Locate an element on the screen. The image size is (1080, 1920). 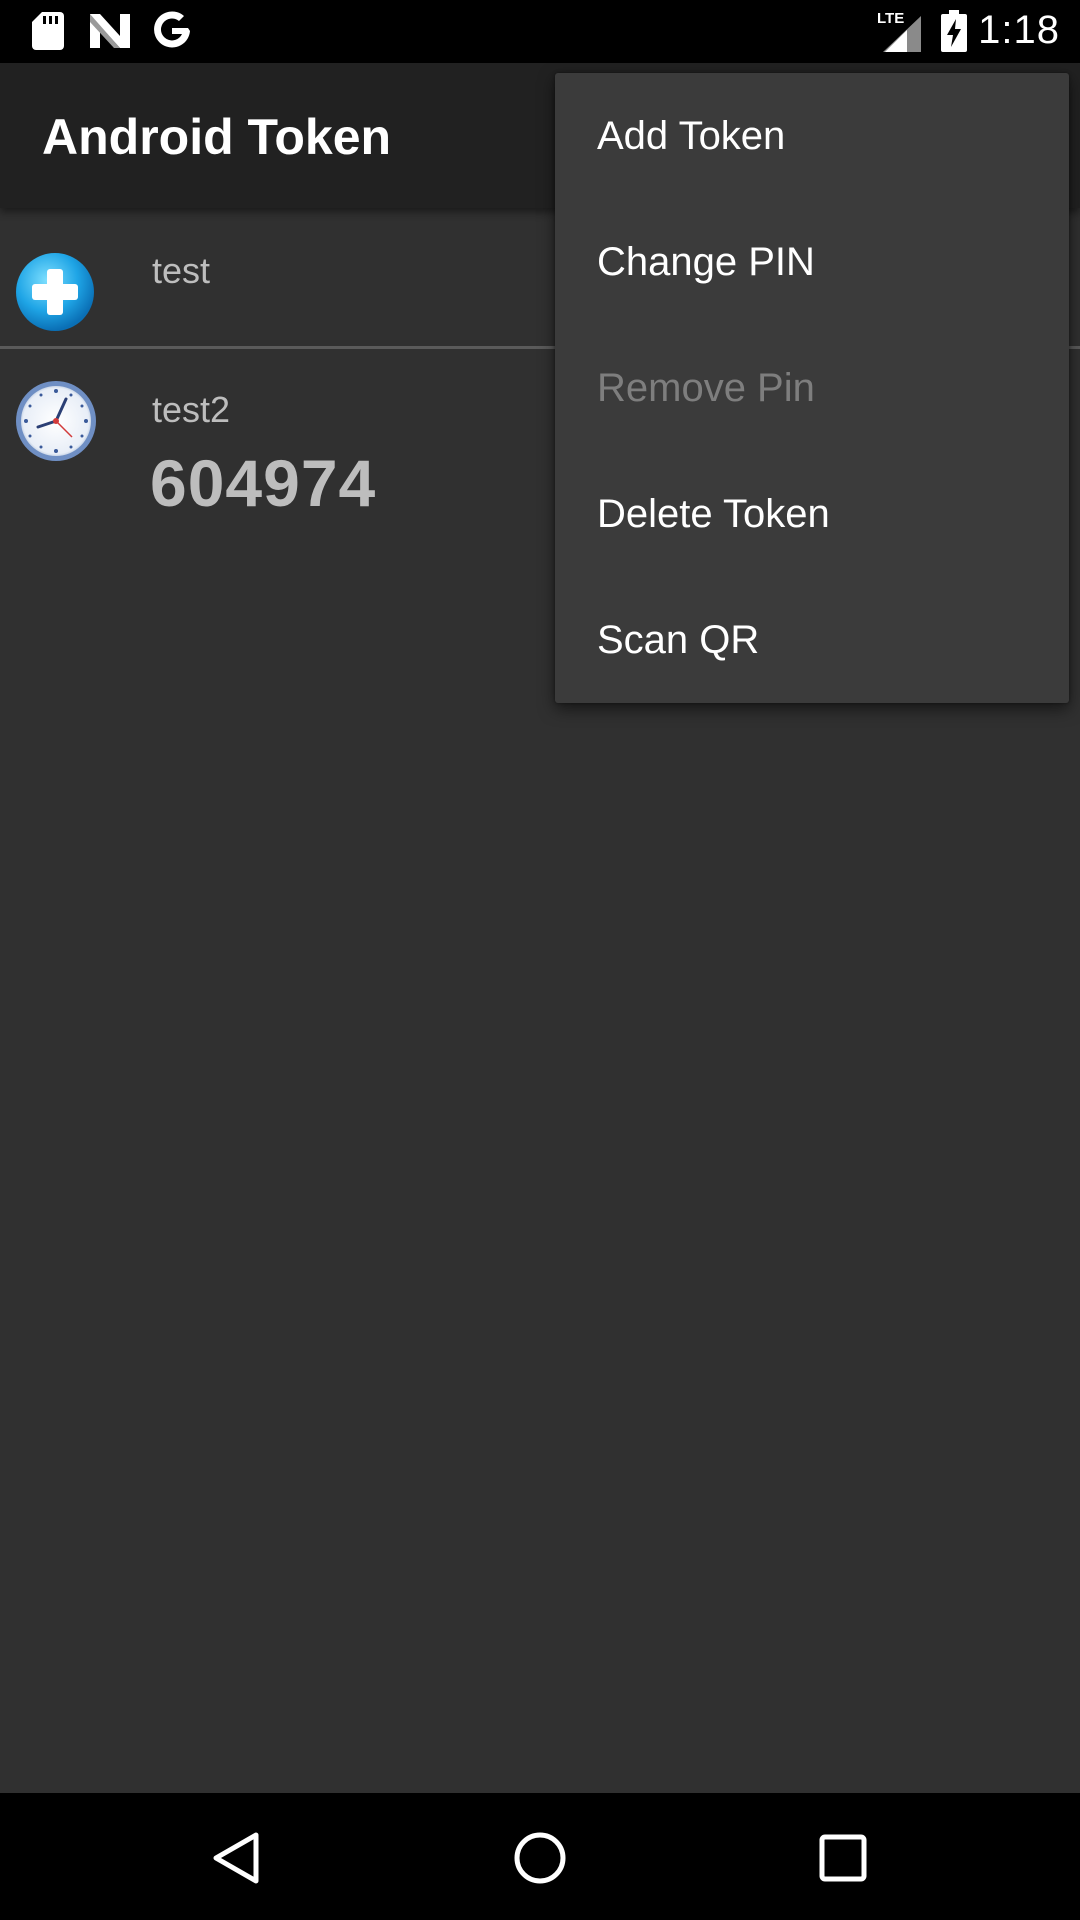
navigation-bar is located at coordinates (540, 1856).